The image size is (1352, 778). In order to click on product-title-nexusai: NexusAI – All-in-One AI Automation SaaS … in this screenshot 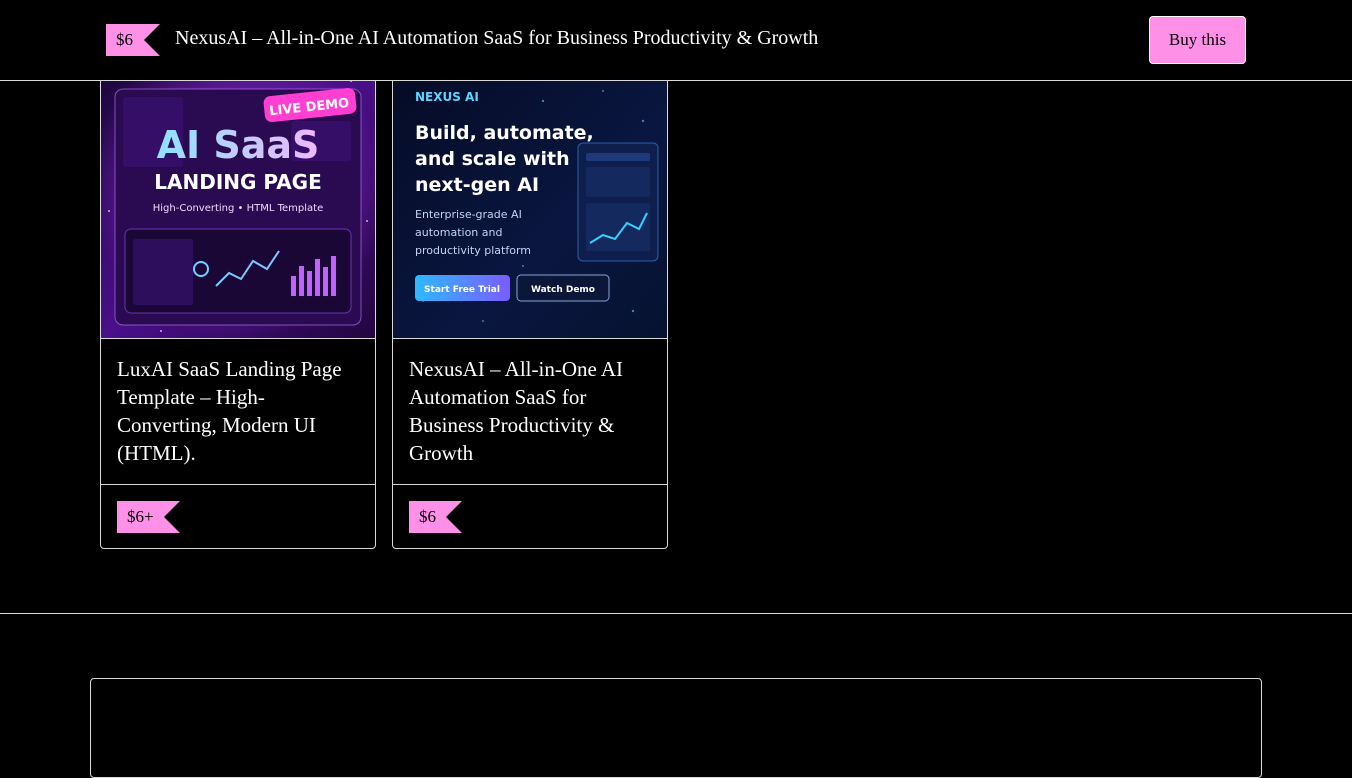, I will do `click(531, 411)`.